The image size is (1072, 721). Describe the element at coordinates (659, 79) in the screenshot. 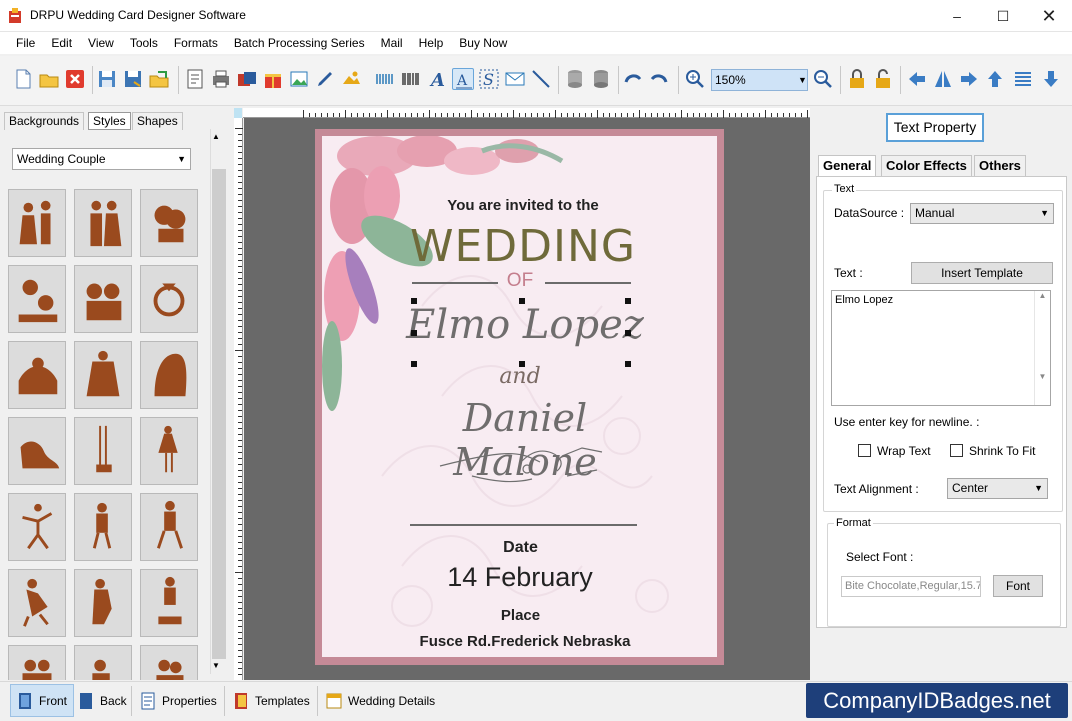

I see `redo-icon` at that location.